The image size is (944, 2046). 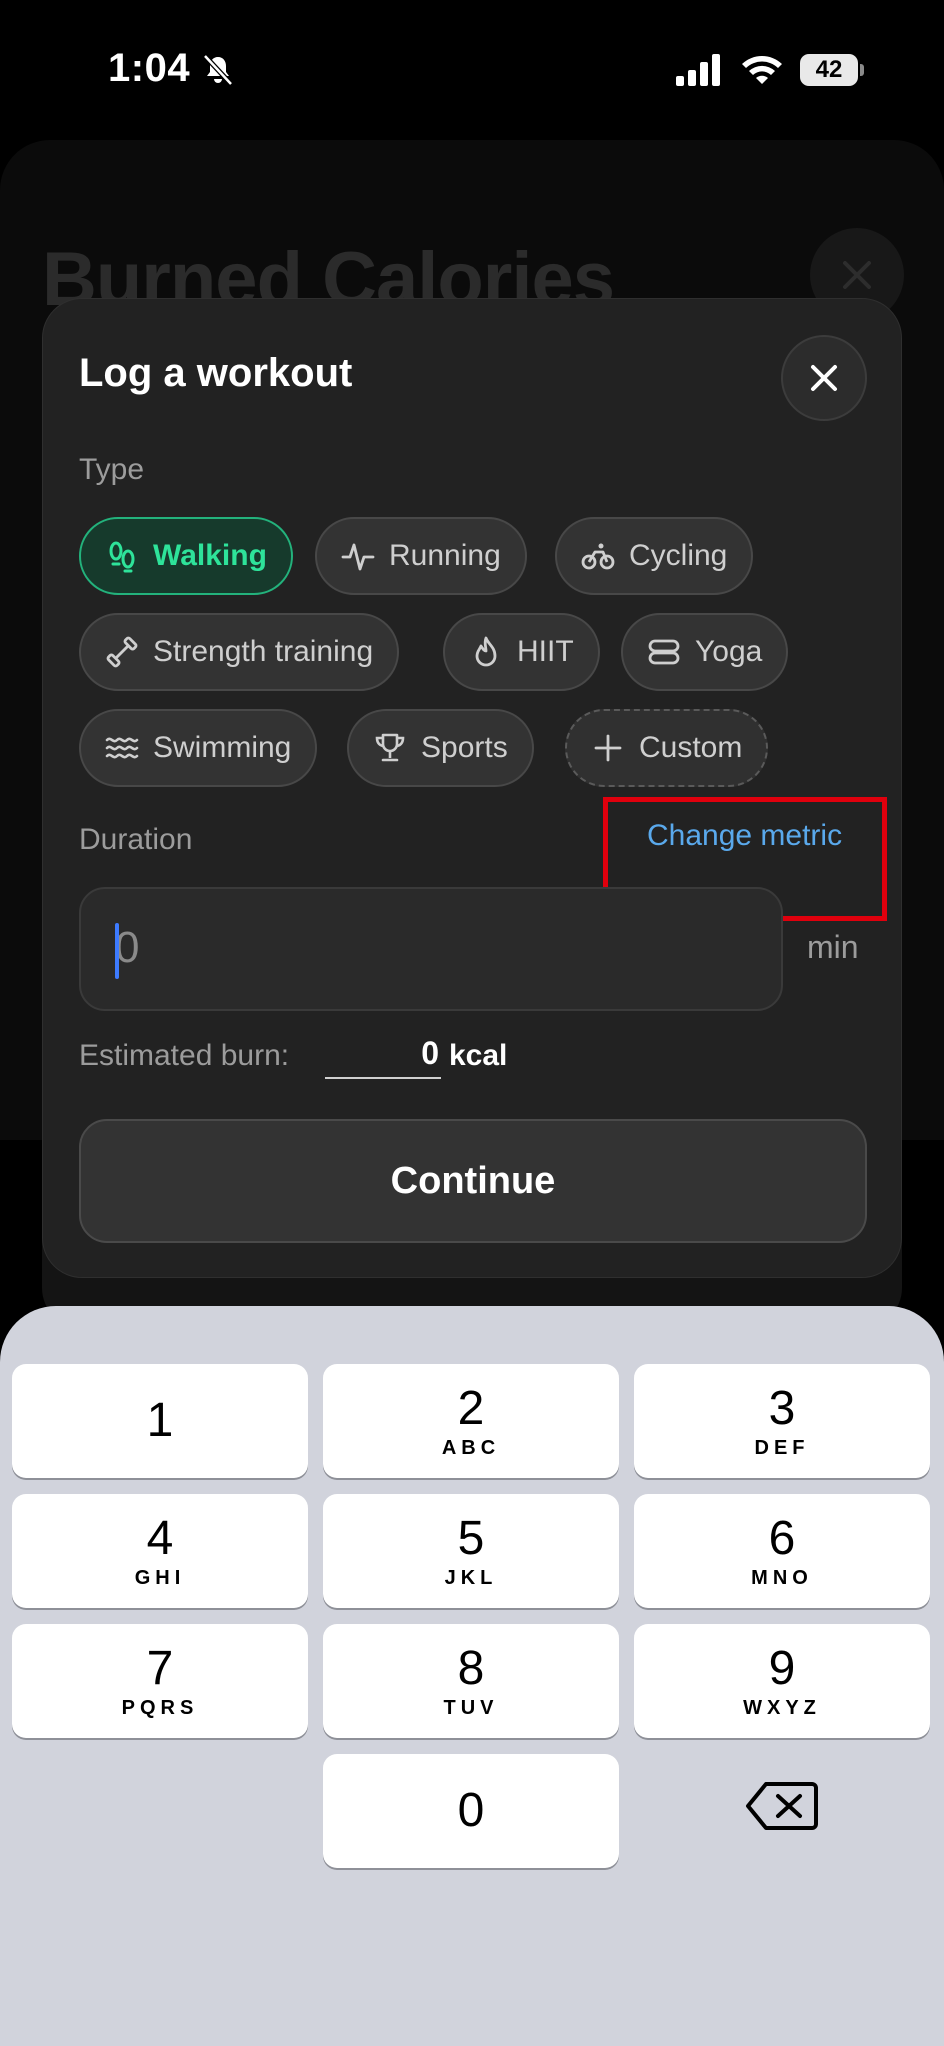 I want to click on status-time: 1:04, so click(x=149, y=68).